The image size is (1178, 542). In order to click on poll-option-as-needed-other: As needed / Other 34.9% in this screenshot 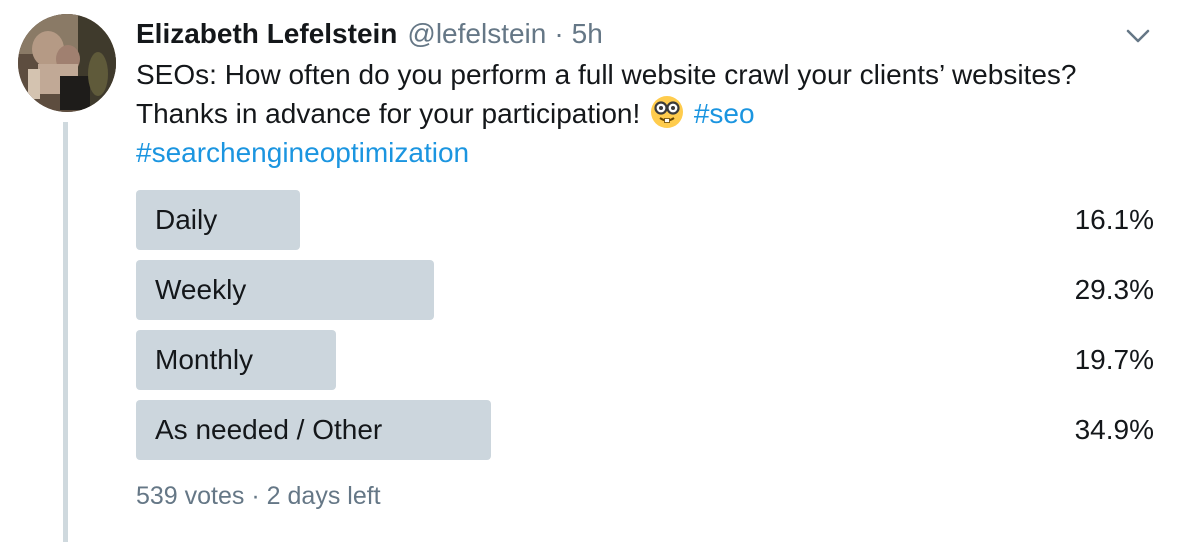, I will do `click(645, 430)`.